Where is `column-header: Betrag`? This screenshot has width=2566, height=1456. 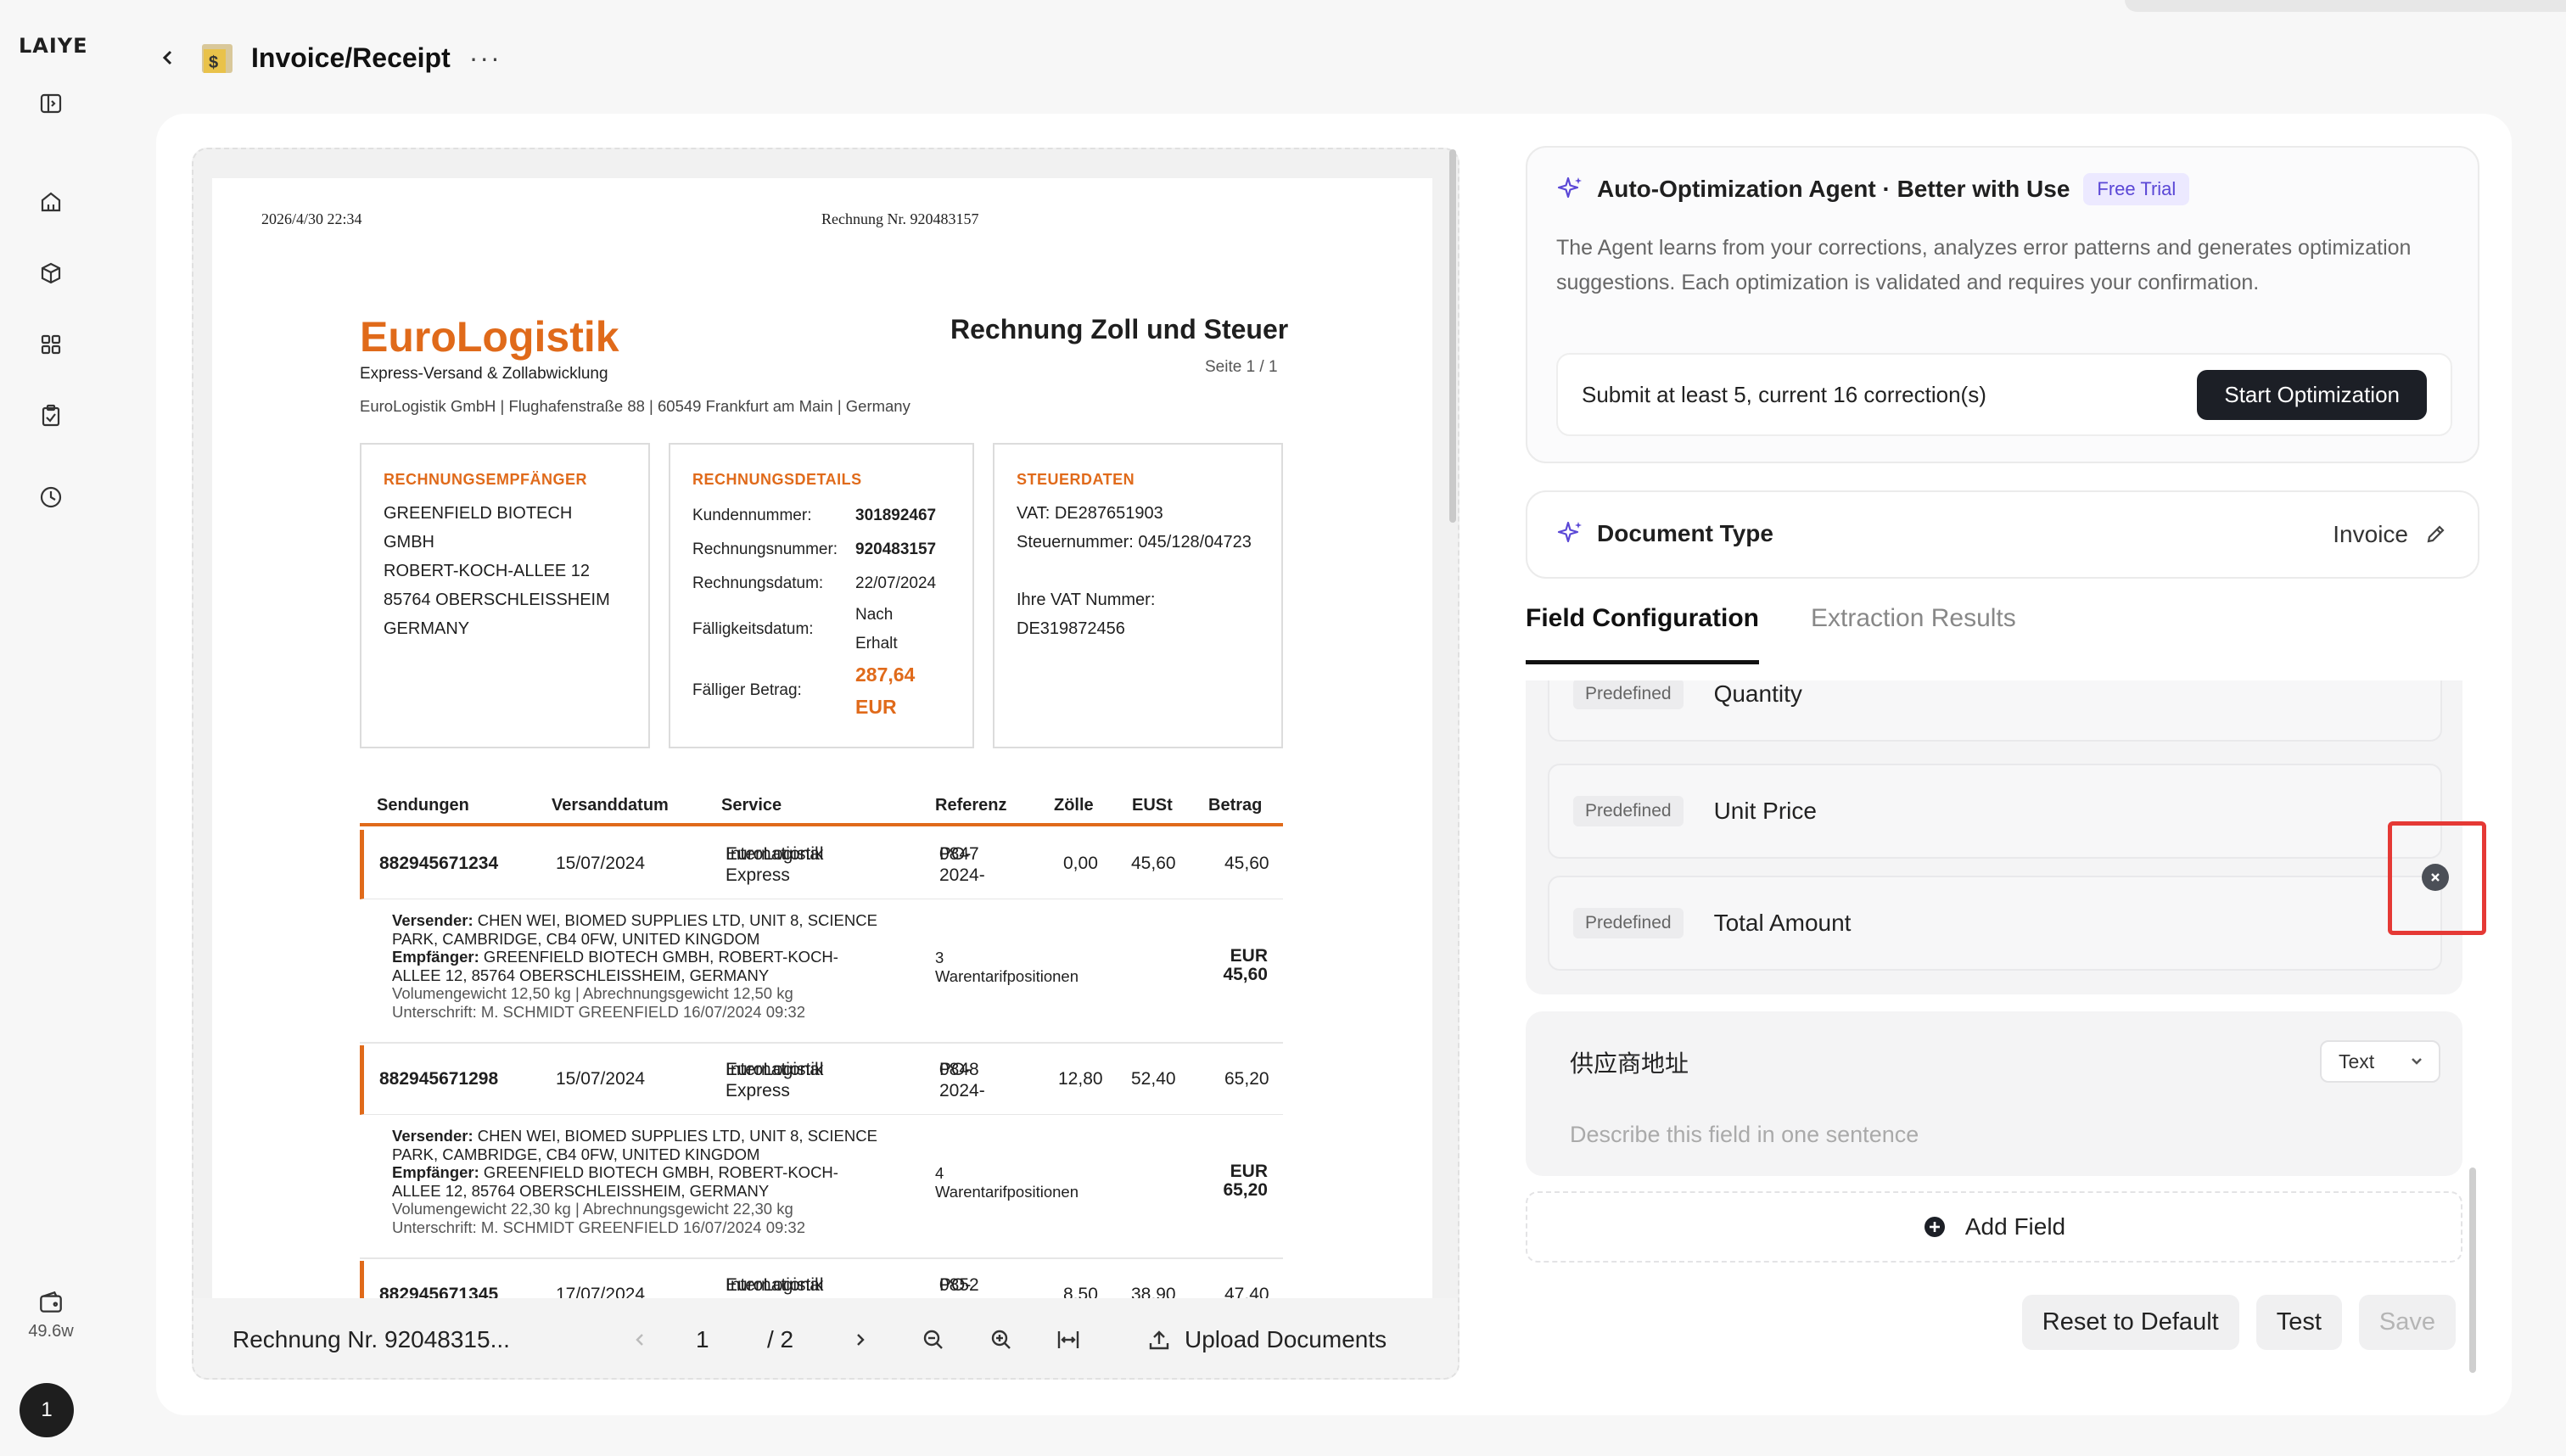 column-header: Betrag is located at coordinates (1235, 806).